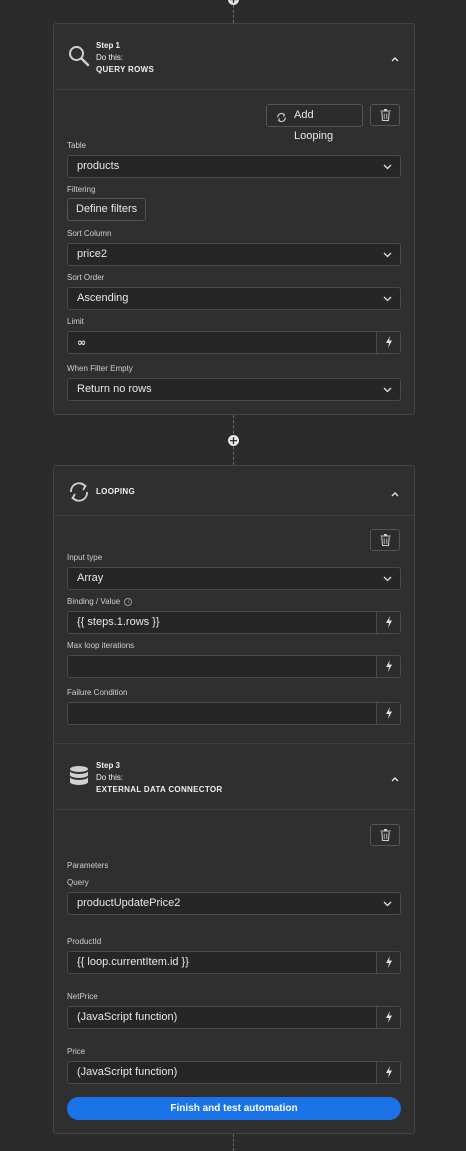 Image resolution: width=466 pixels, height=1151 pixels. I want to click on finish-and-test-button: Finish and test automation, so click(234, 1108).